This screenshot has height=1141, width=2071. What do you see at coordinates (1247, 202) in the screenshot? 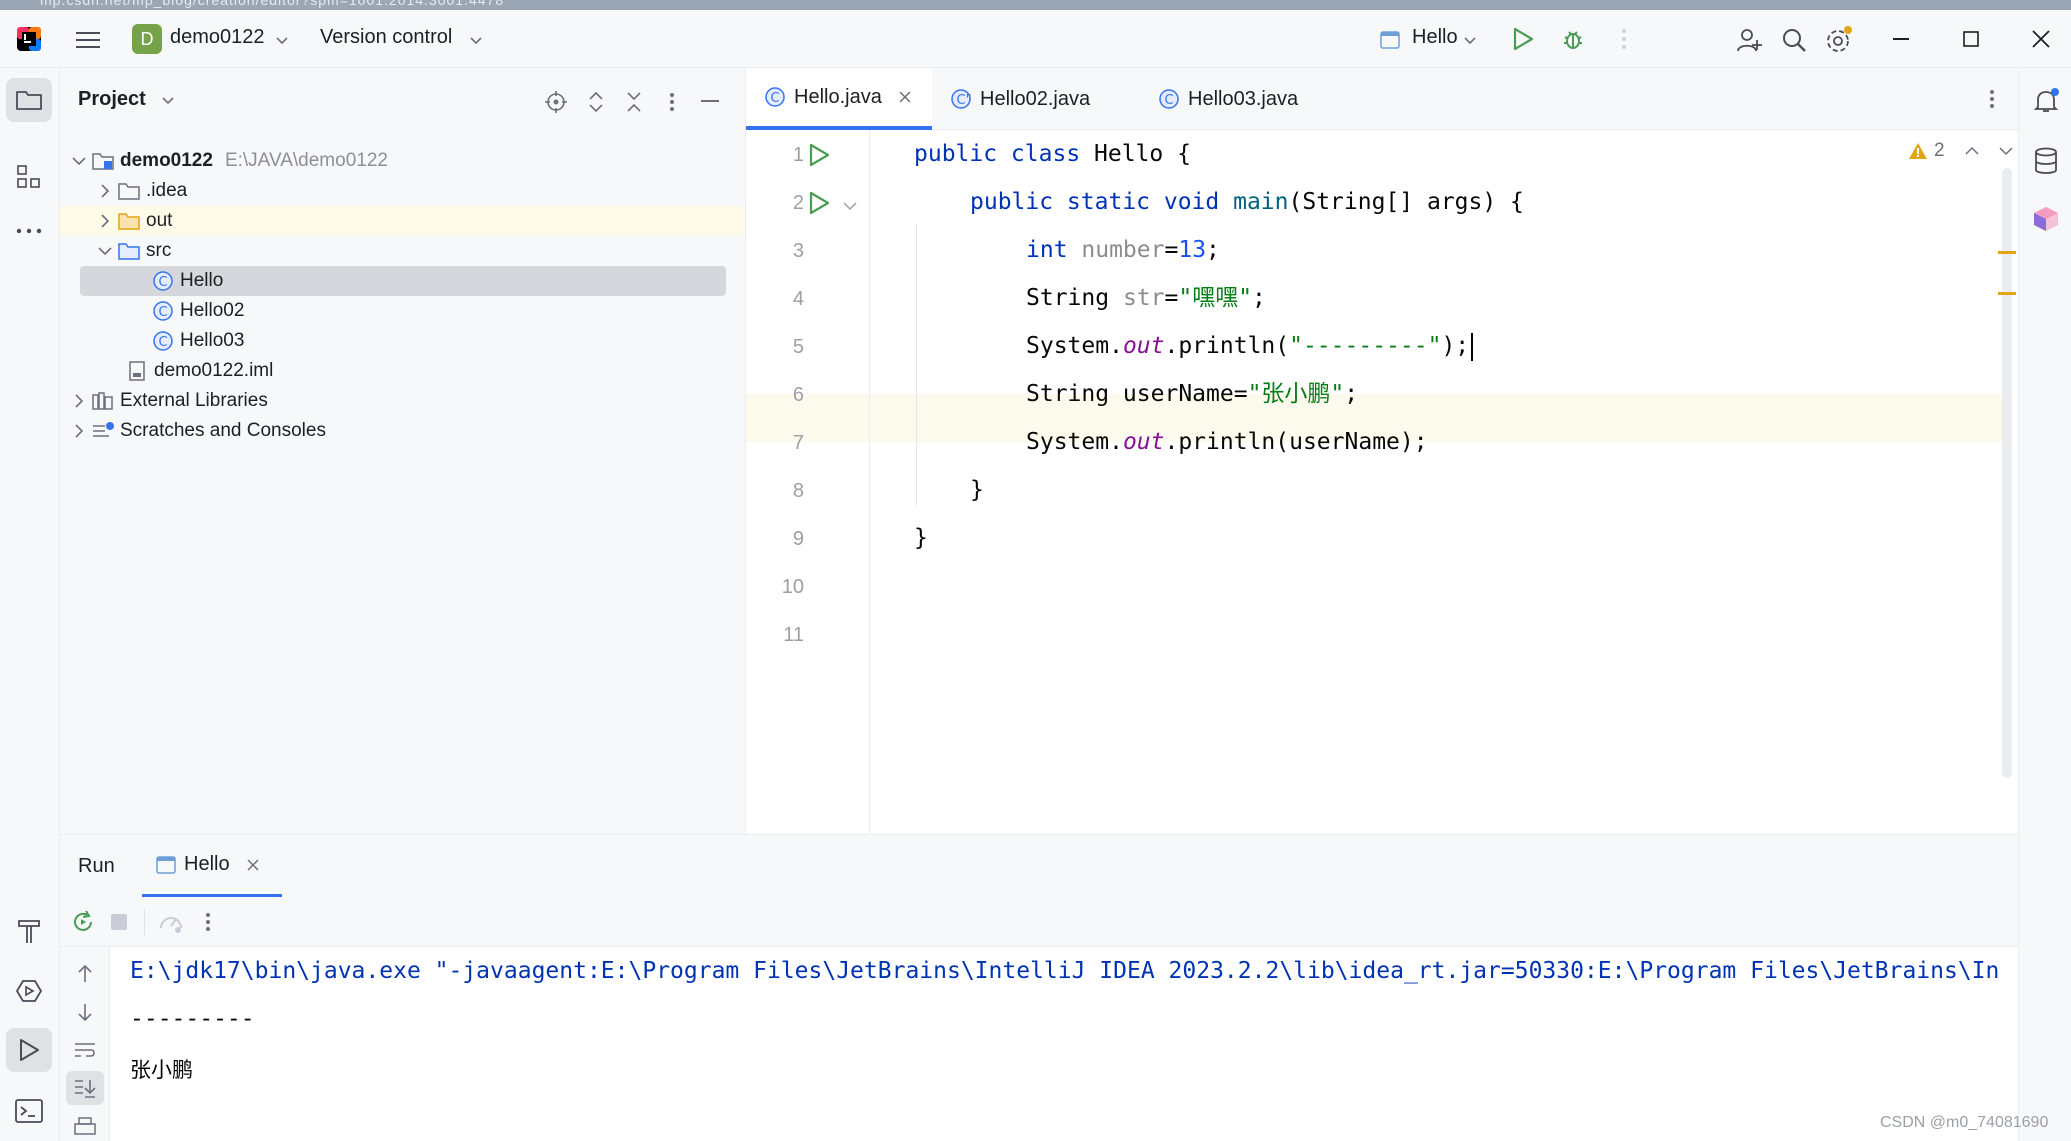
I see `code-line-2: public static void main(String[] args) {` at bounding box center [1247, 202].